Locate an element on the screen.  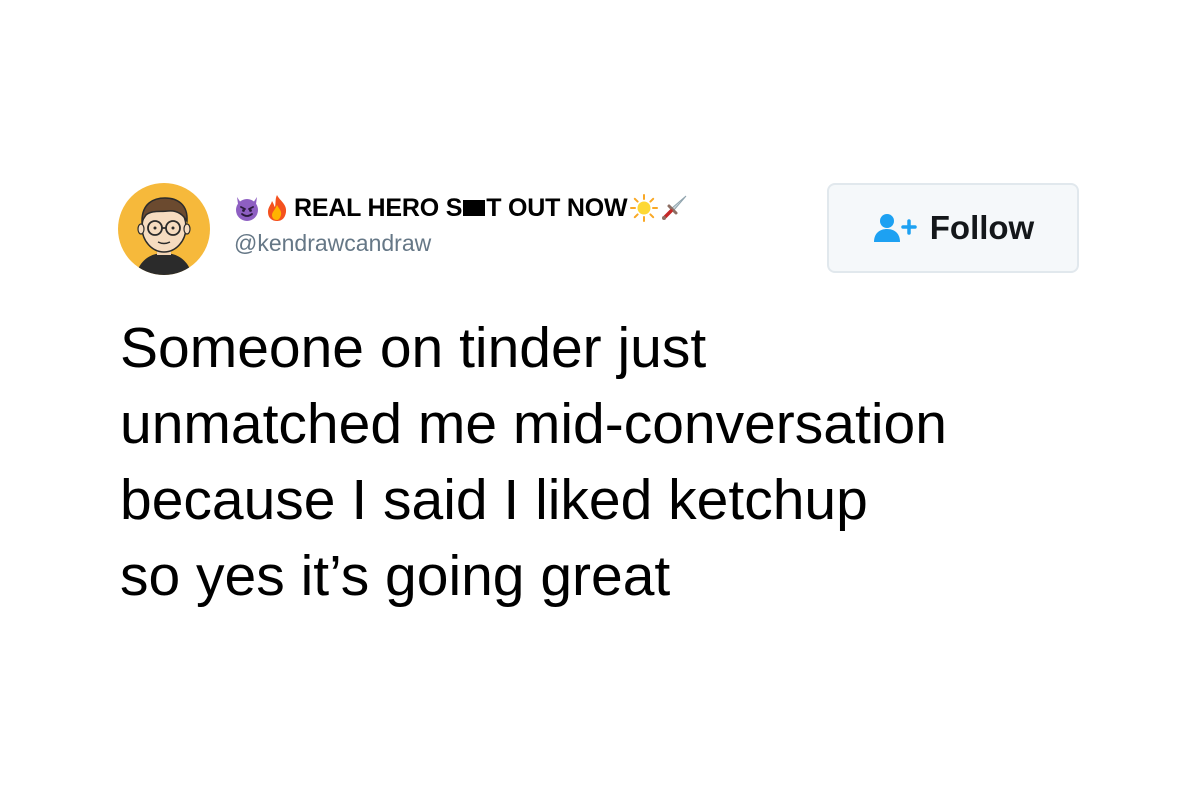
fire-icon is located at coordinates (277, 208).